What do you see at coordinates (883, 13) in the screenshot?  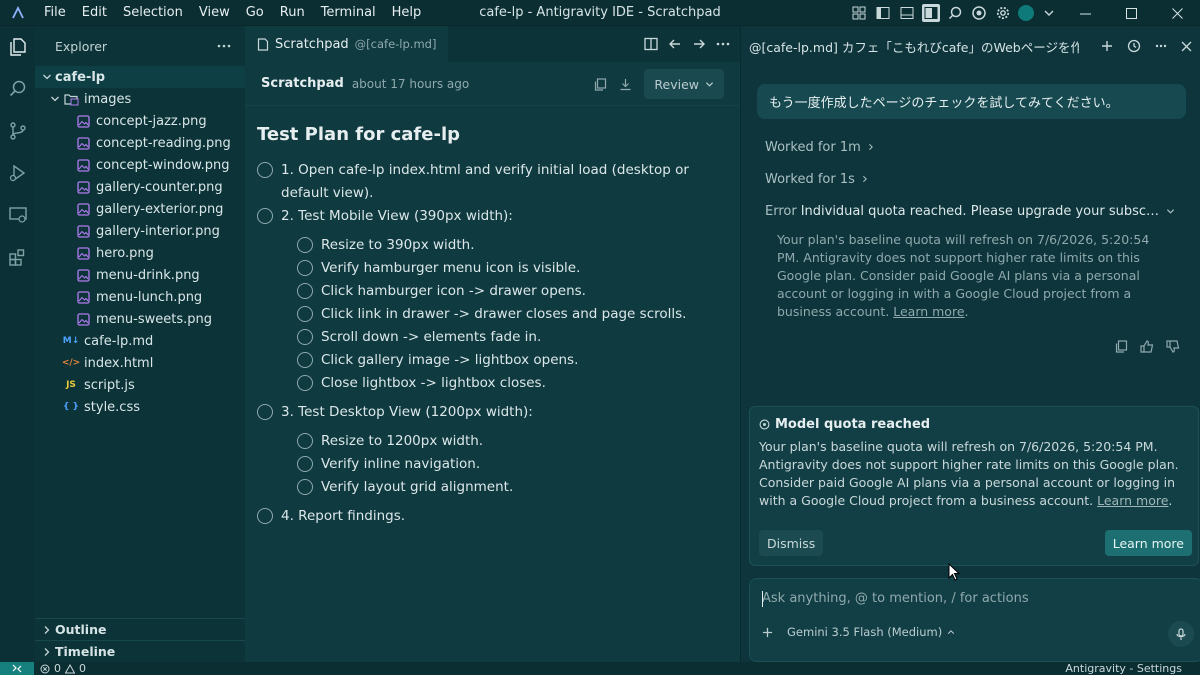 I see `toggle-primary-sidebar-icon` at bounding box center [883, 13].